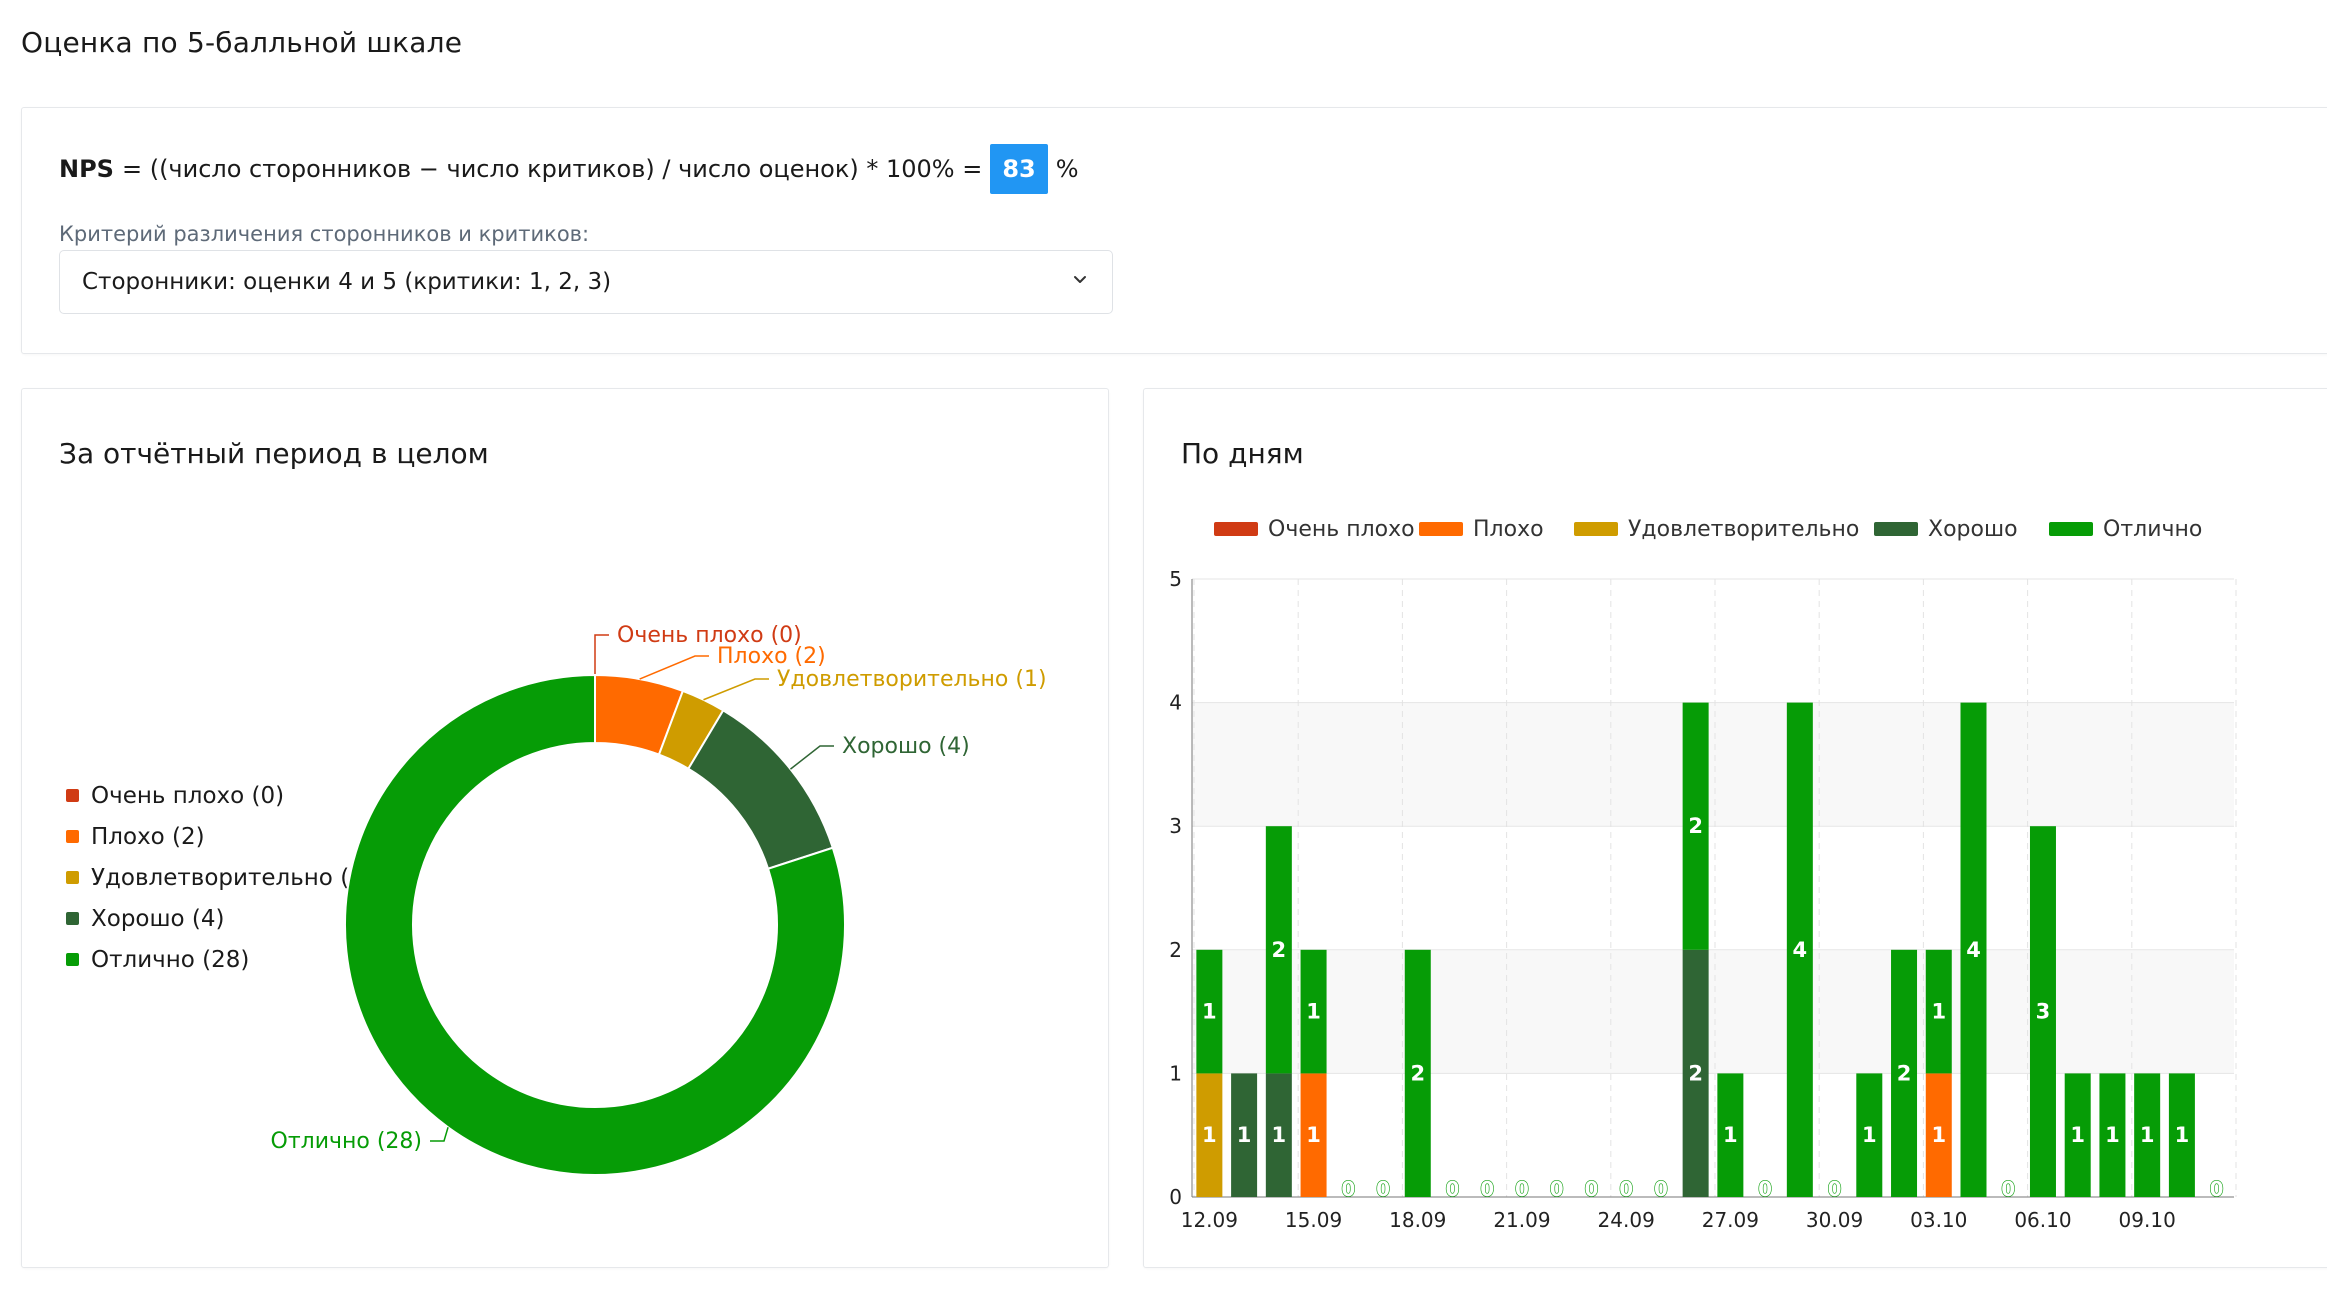 This screenshot has height=1295, width=2327. I want to click on bar-legend-item: Очень плохо, so click(1314, 529).